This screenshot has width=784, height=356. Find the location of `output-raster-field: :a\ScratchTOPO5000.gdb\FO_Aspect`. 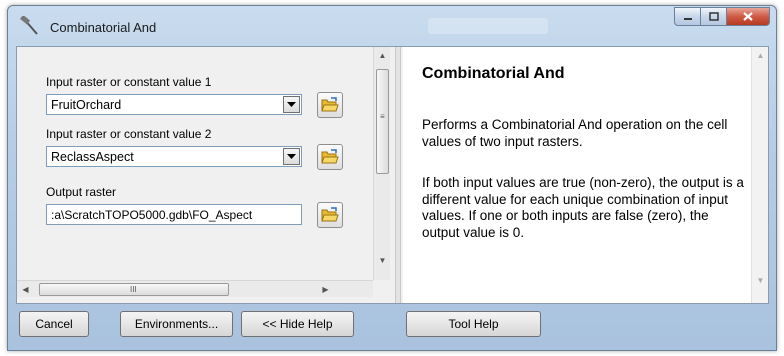

output-raster-field: :a\ScratchTOPO5000.gdb\FO_Aspect is located at coordinates (174, 214).